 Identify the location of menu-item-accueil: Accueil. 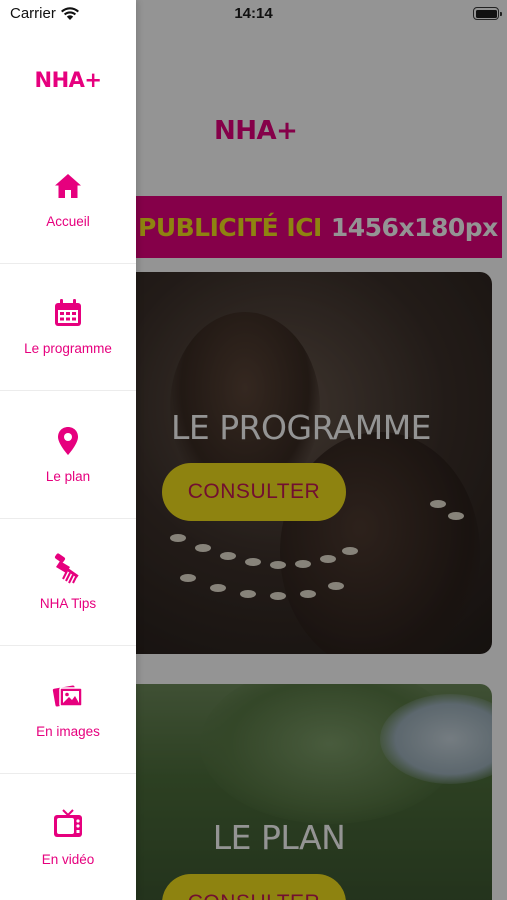
(68, 200).